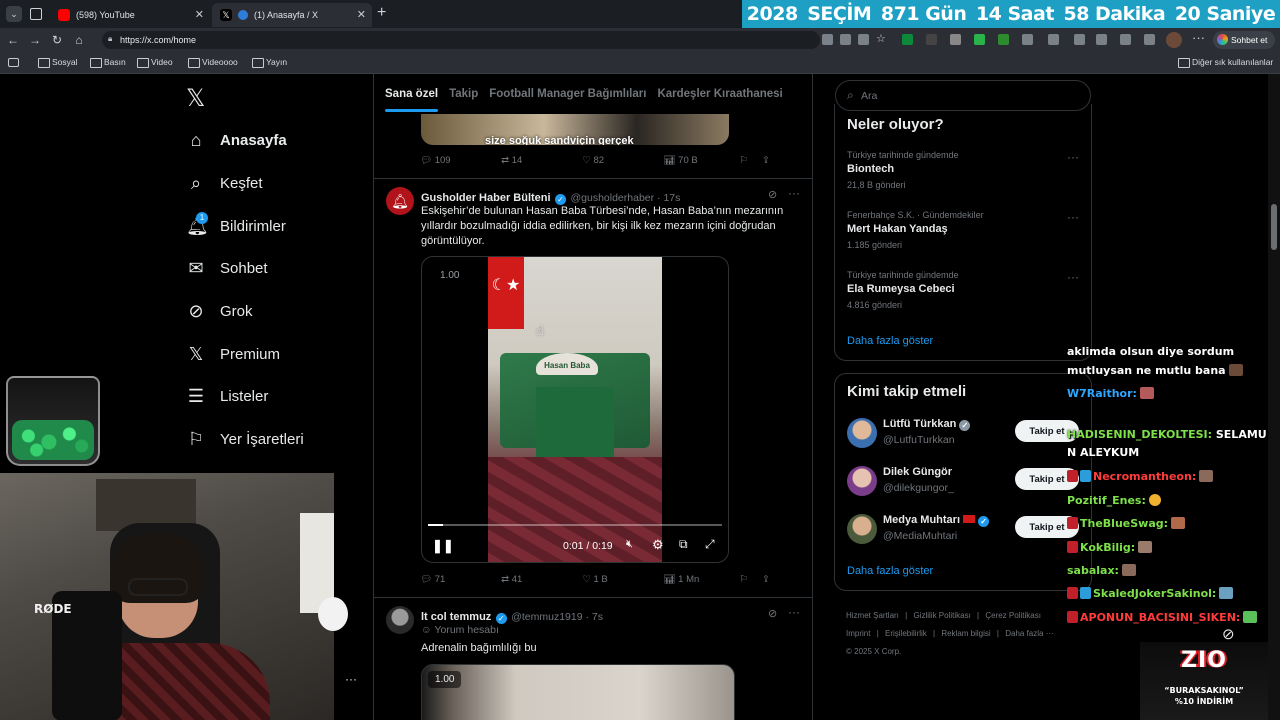 Image resolution: width=1280 pixels, height=720 pixels. What do you see at coordinates (967, 530) in the screenshot?
I see `follow-suggestion: Medya Muhtarı ✓ @MediaMuhtari Takip et` at bounding box center [967, 530].